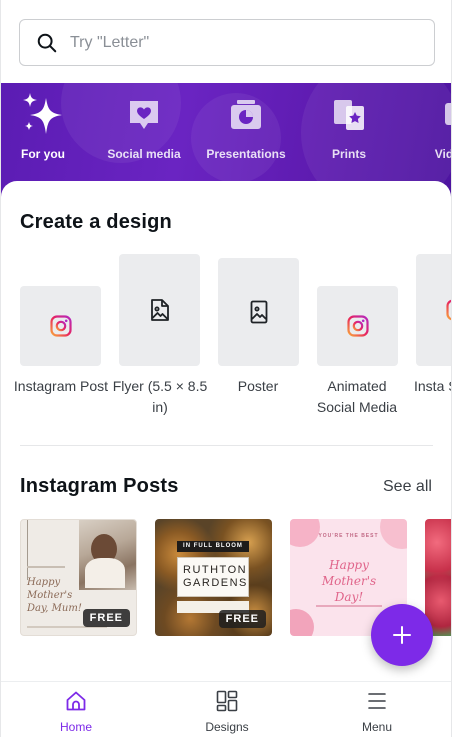 This screenshot has width=453, height=737. Describe the element at coordinates (258, 386) in the screenshot. I see `design-label: Poster` at that location.